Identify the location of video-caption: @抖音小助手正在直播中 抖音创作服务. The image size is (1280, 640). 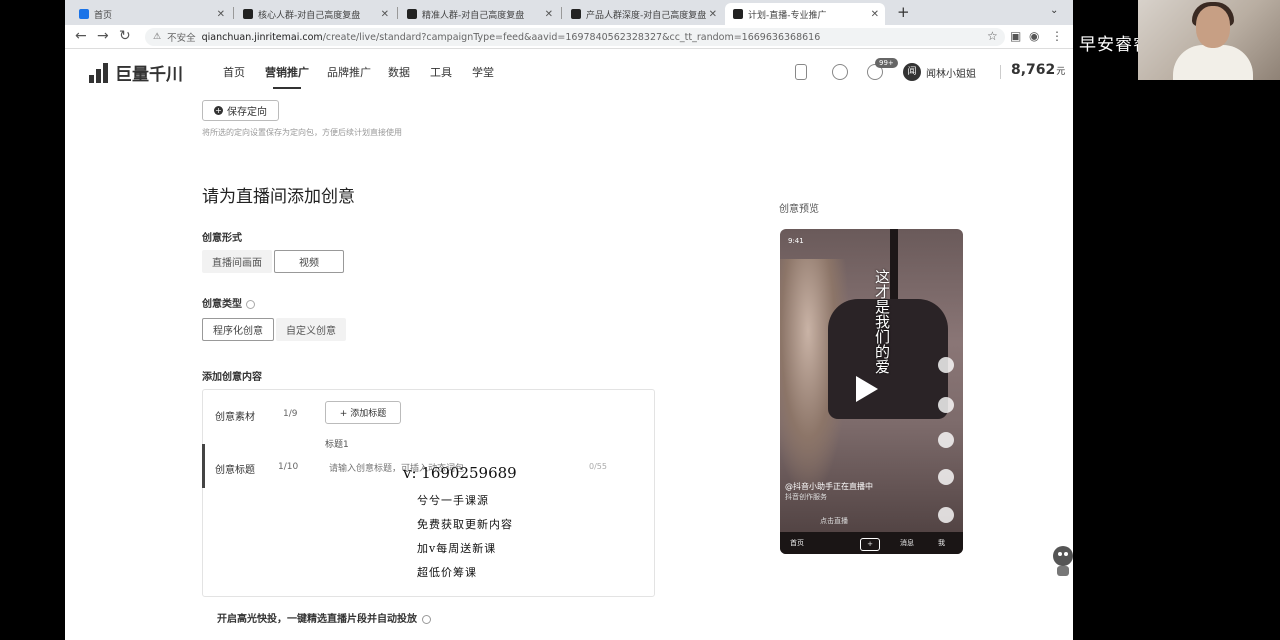
(829, 491).